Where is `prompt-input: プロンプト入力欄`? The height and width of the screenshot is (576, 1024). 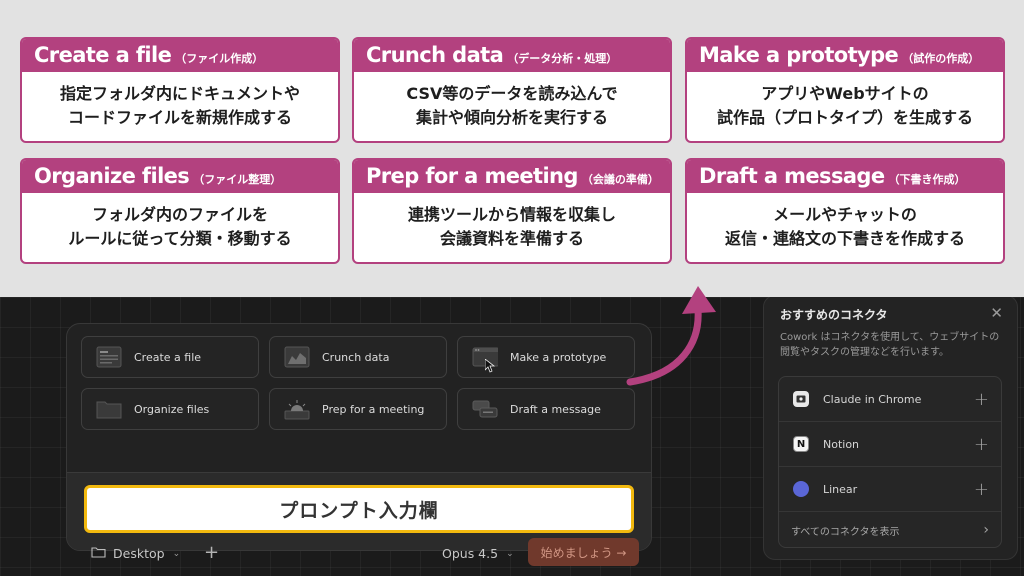 prompt-input: プロンプト入力欄 is located at coordinates (359, 509).